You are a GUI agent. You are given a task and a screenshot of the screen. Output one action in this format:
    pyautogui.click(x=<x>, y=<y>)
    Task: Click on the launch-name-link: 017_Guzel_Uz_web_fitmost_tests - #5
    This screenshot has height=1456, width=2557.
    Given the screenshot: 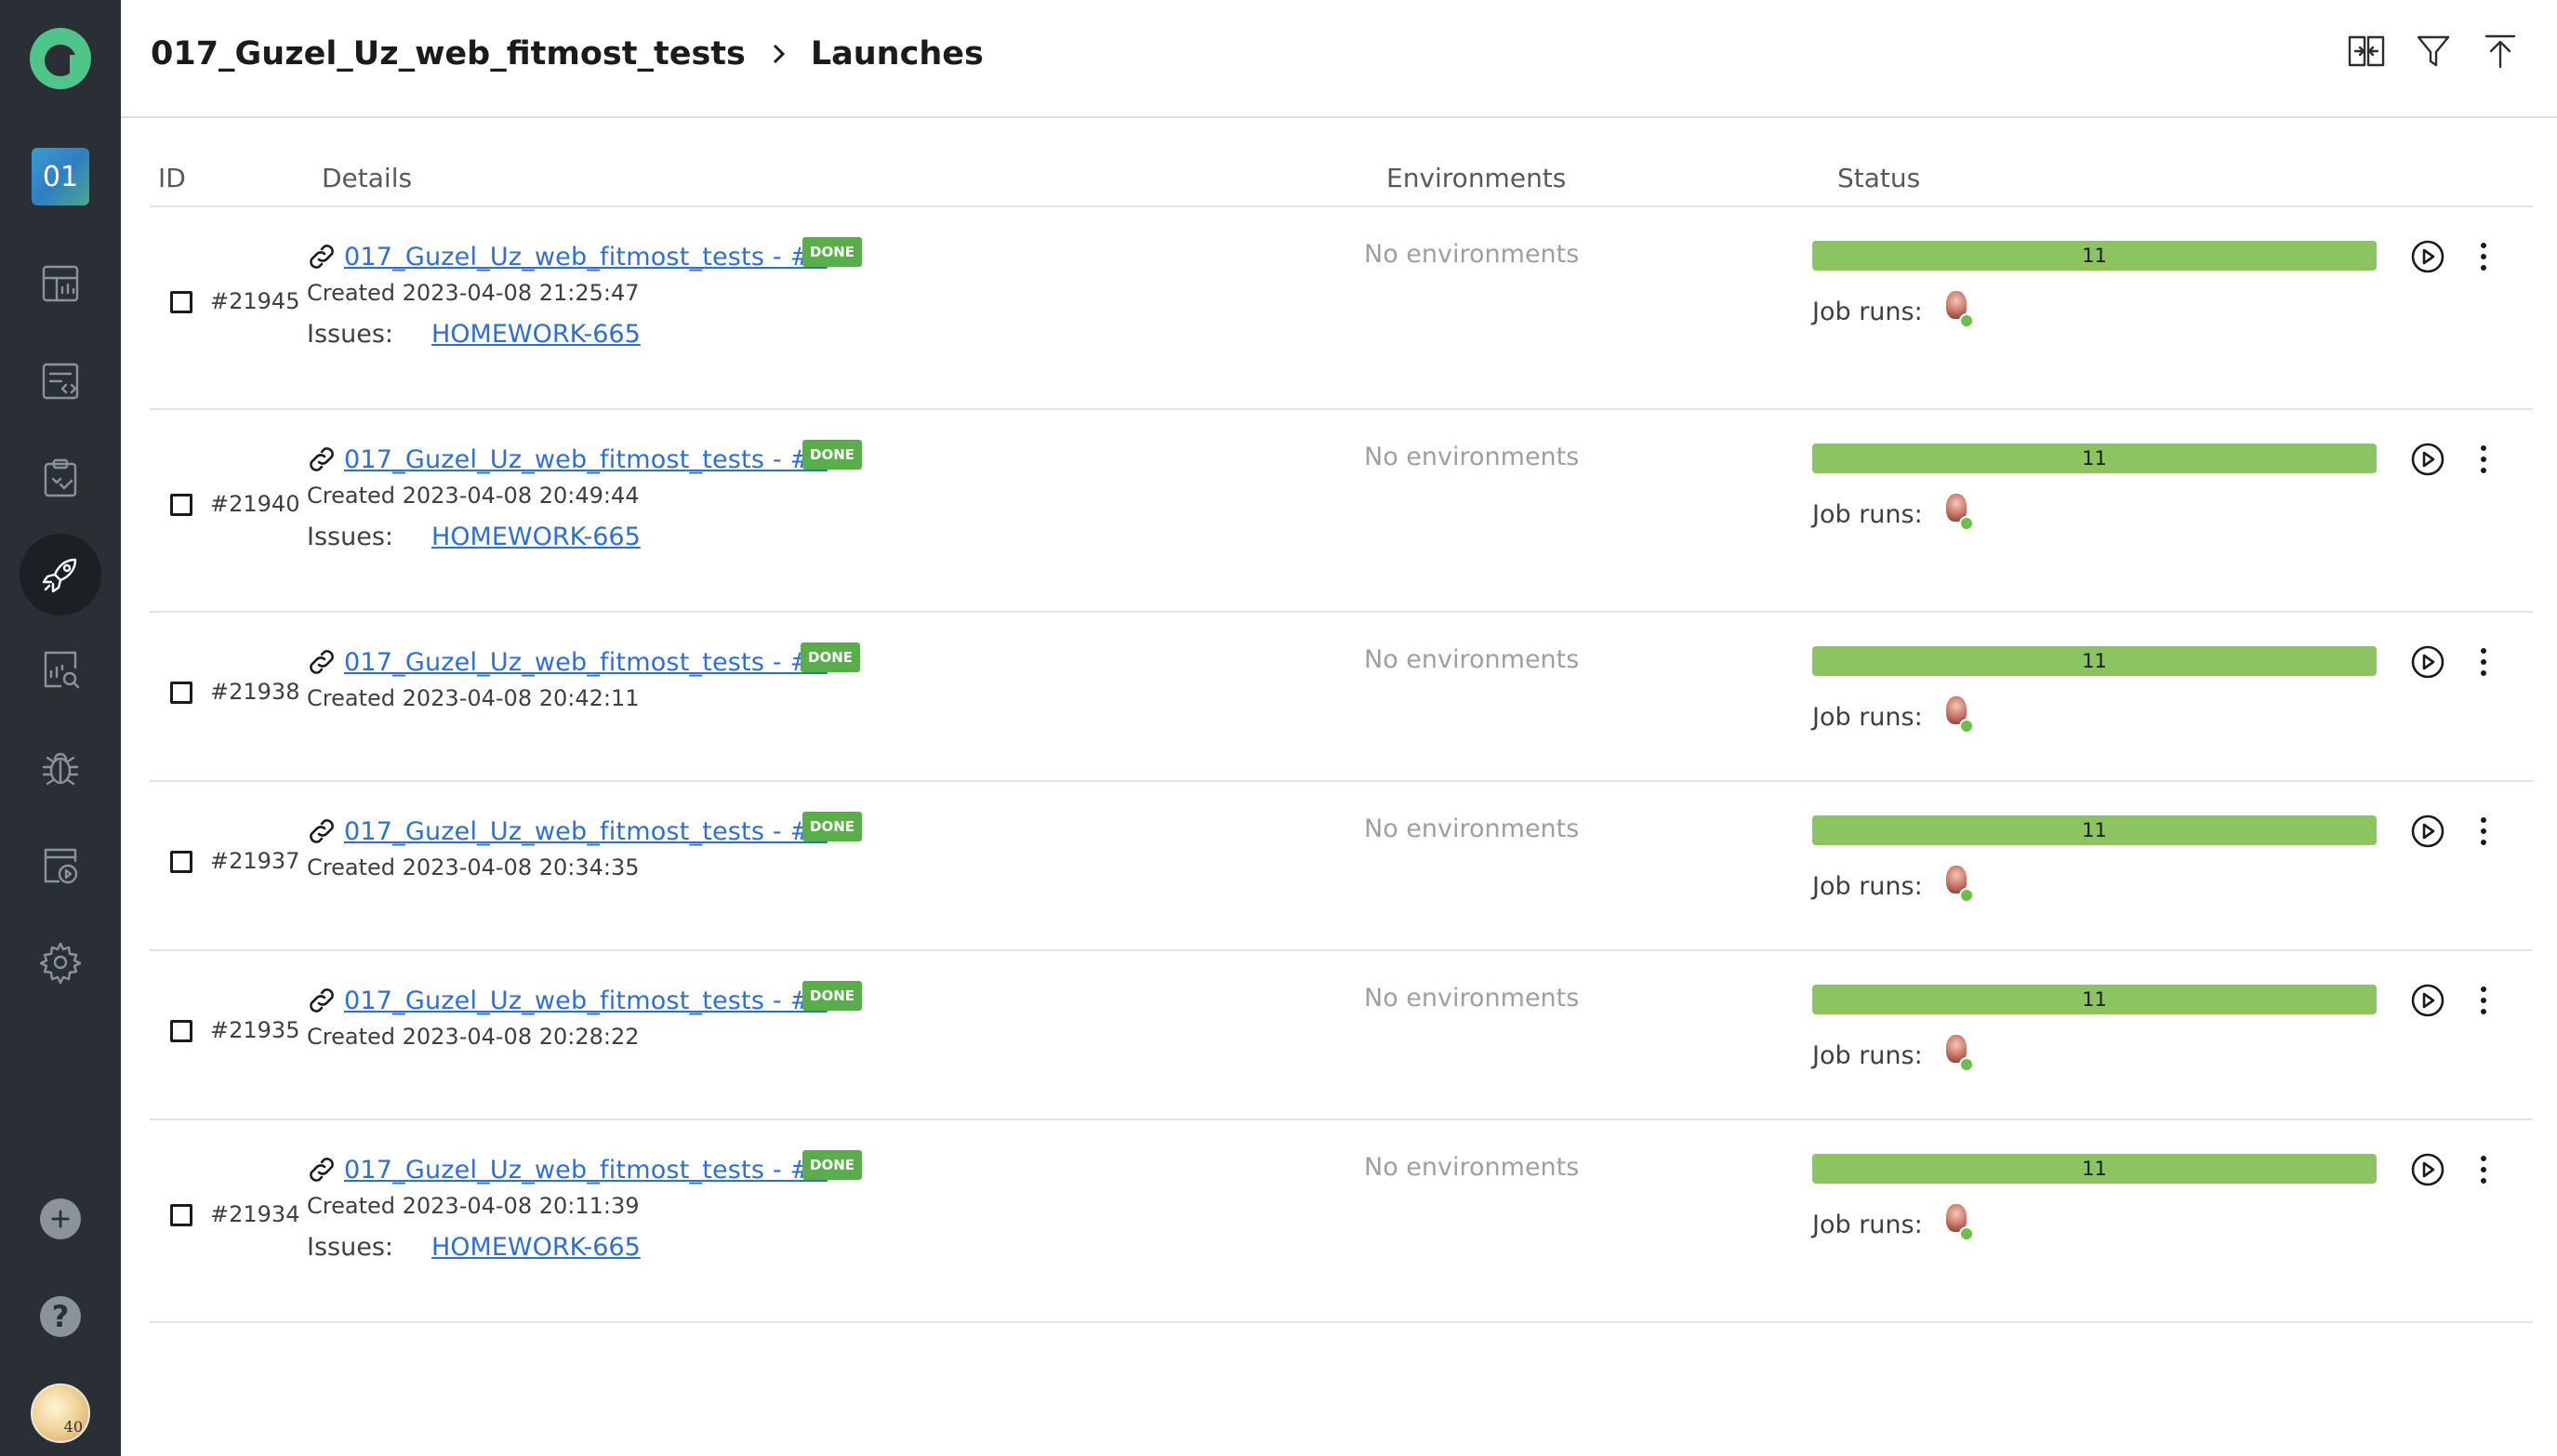 What is the action you would take?
    pyautogui.click(x=586, y=1000)
    